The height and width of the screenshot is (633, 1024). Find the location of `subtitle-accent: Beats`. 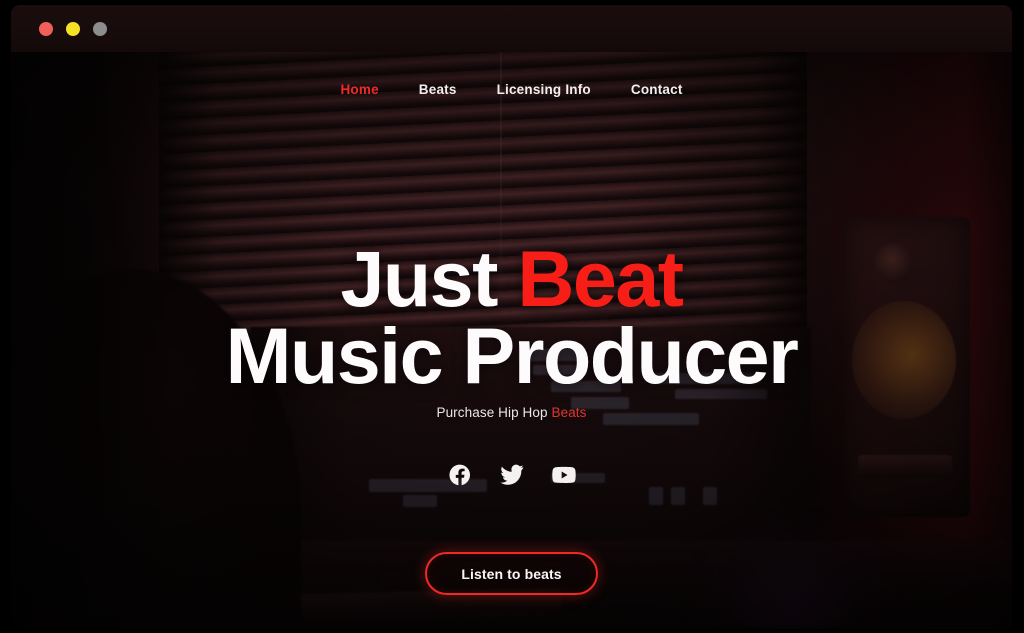

subtitle-accent: Beats is located at coordinates (569, 412).